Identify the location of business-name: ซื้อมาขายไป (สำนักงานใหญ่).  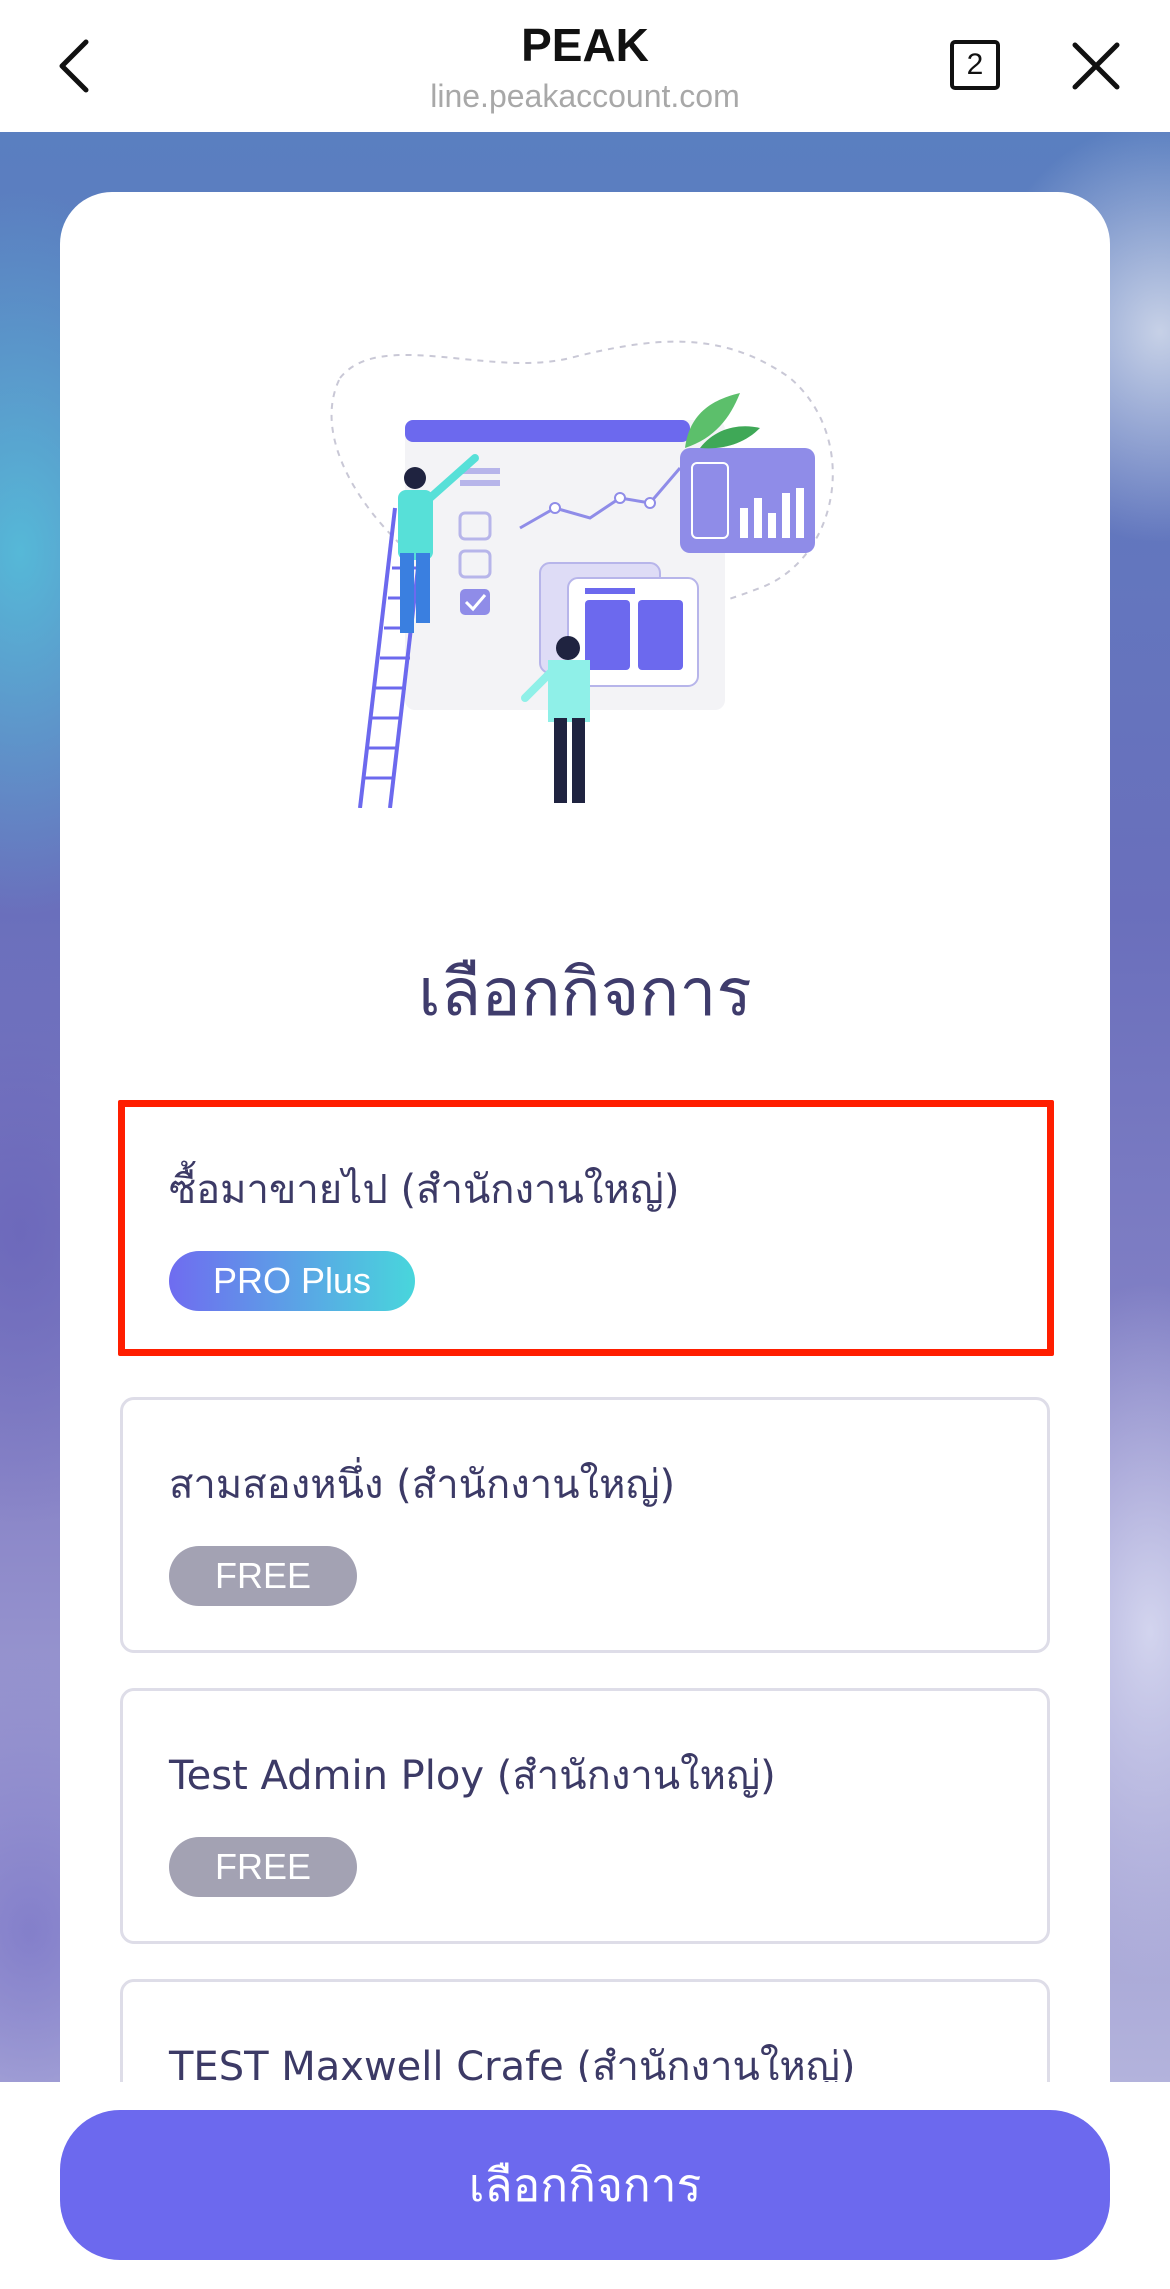
(424, 1190).